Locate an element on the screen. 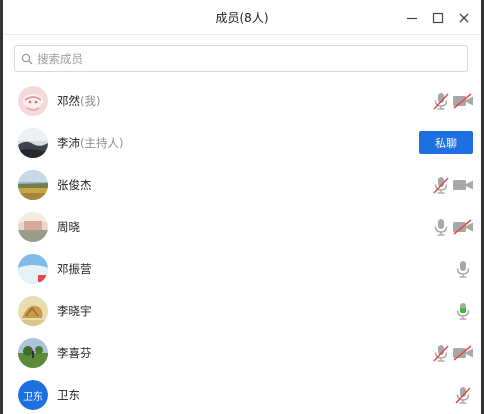 The height and width of the screenshot is (414, 484). close-icon is located at coordinates (464, 18).